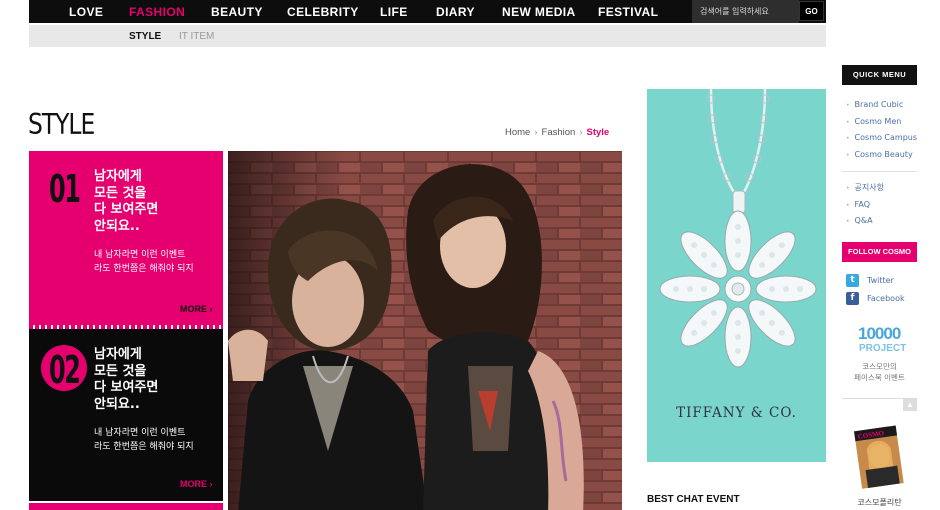 The image size is (940, 510). What do you see at coordinates (874, 121) in the screenshot?
I see `quick-link-cosmo-men: Cosmo Men` at bounding box center [874, 121].